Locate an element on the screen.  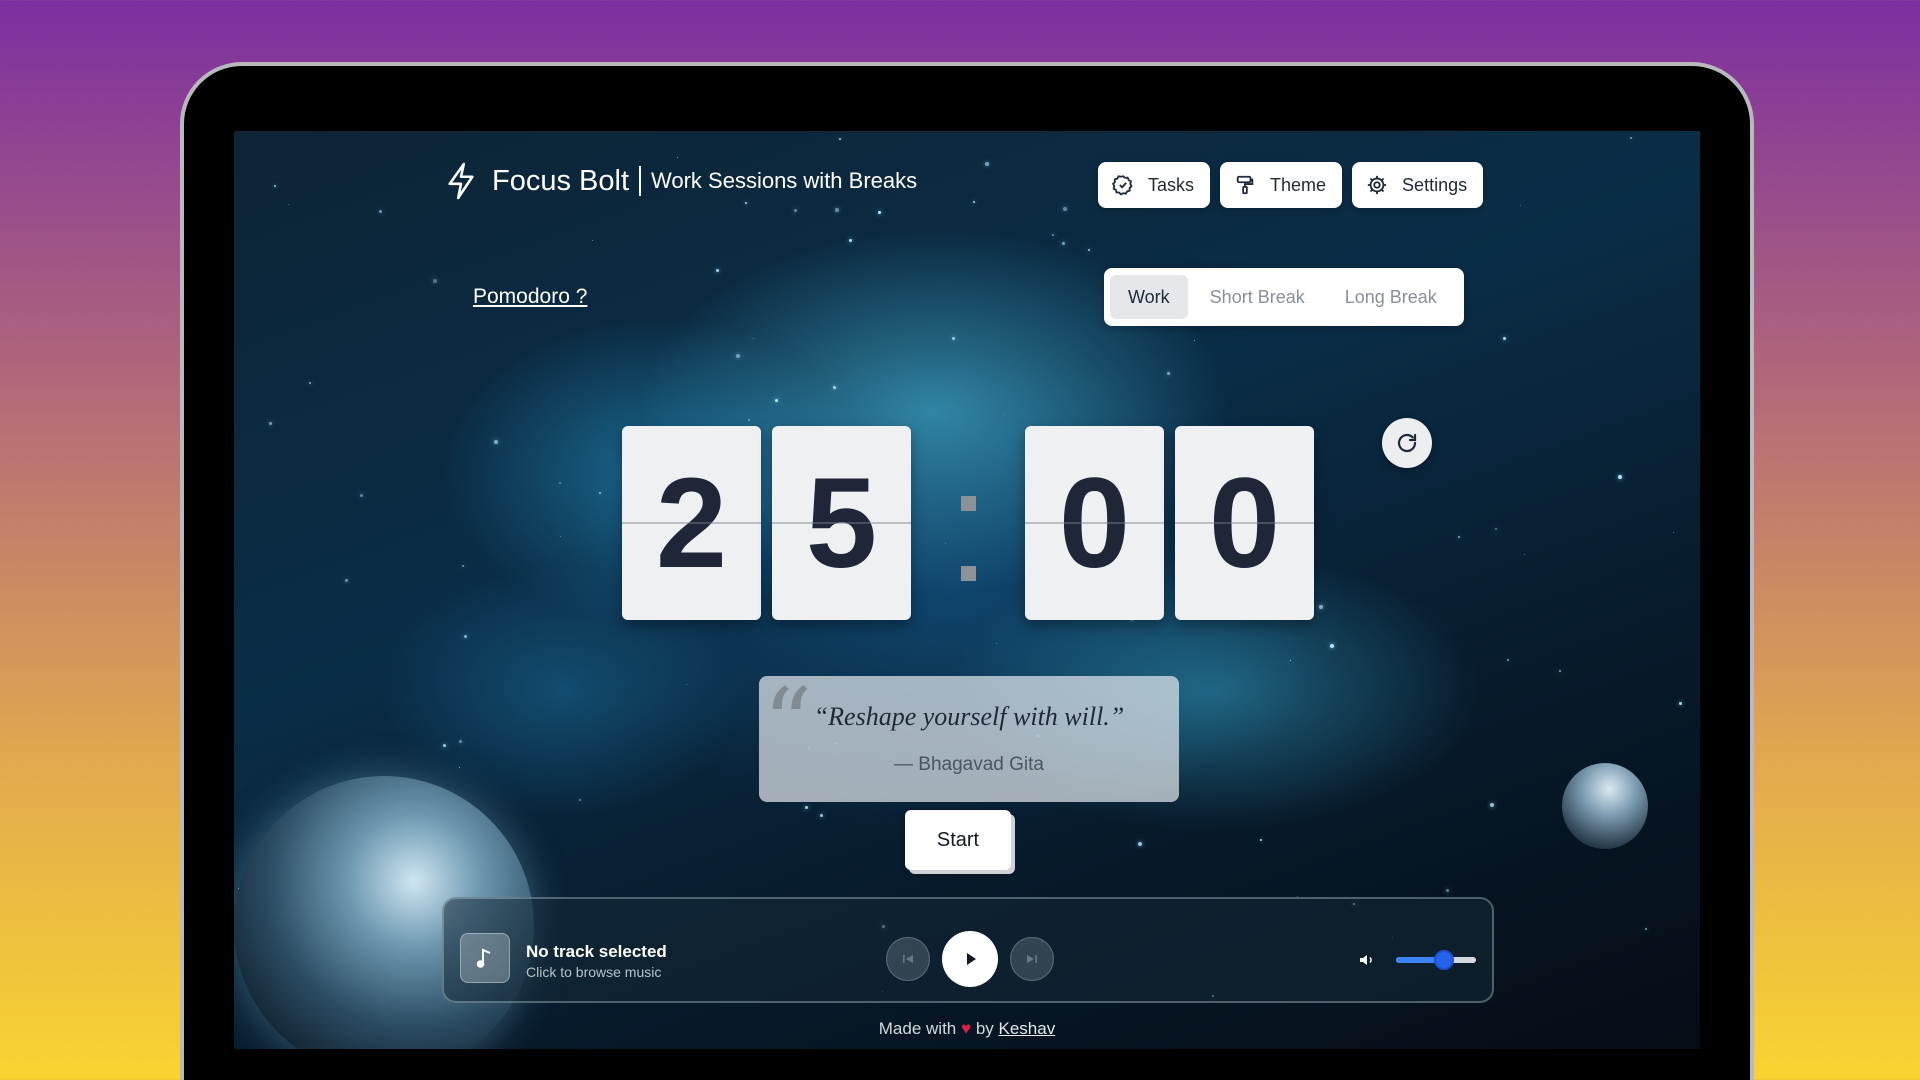
settings-label: Settings is located at coordinates (1435, 184).